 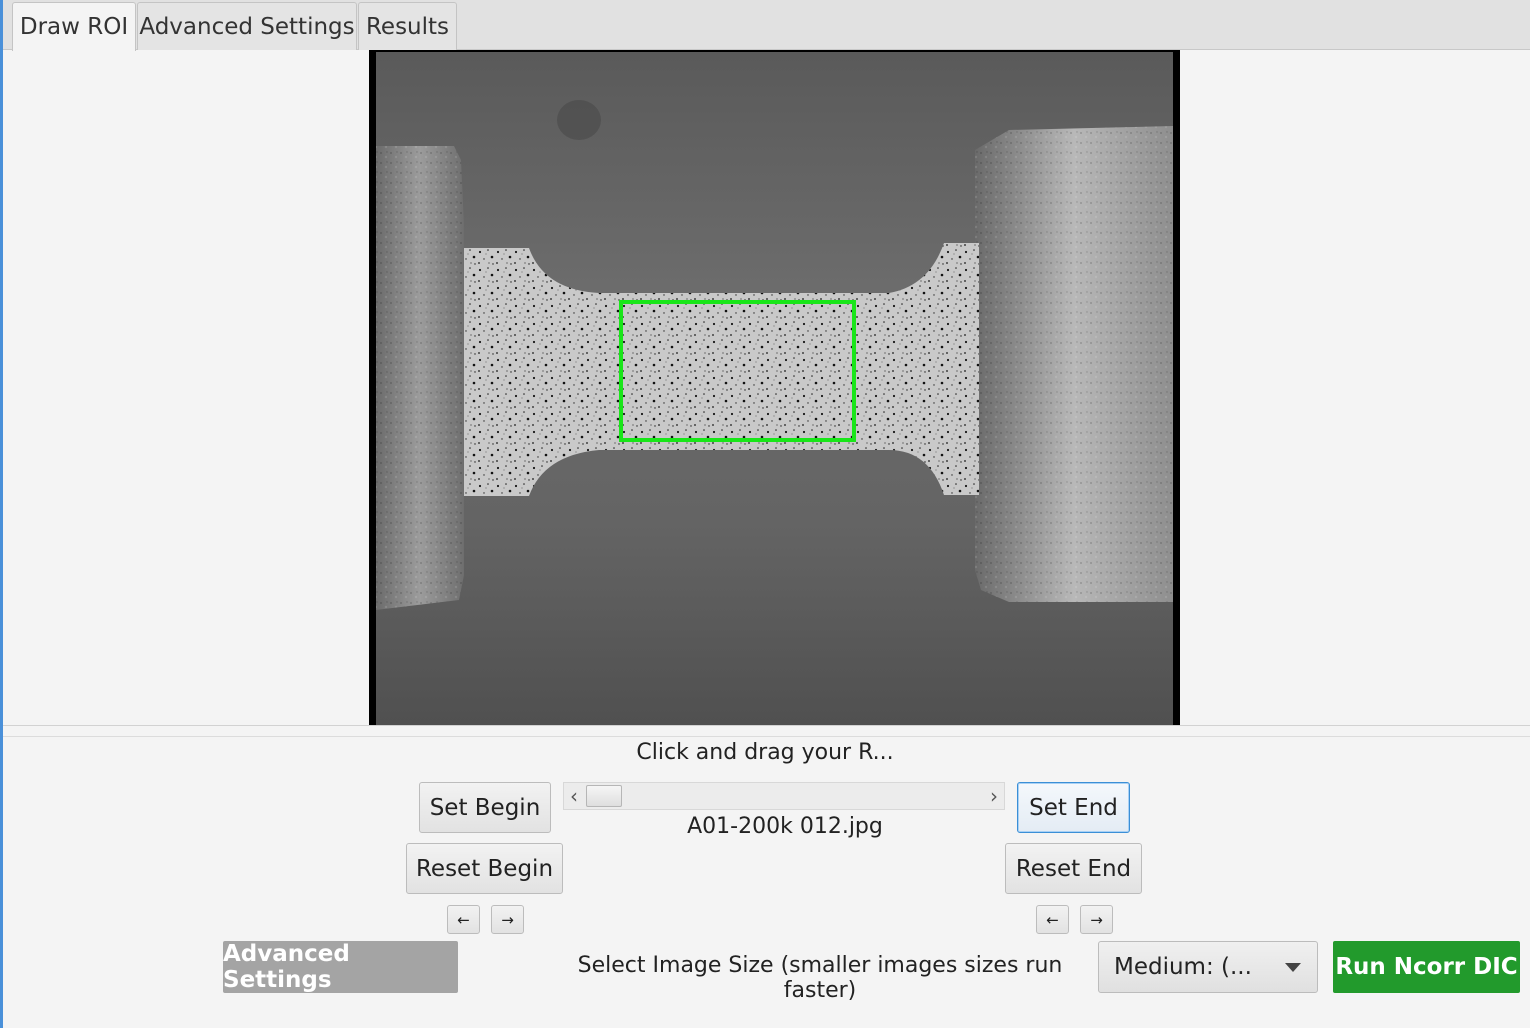 What do you see at coordinates (407, 26) in the screenshot?
I see `tab-results: Results` at bounding box center [407, 26].